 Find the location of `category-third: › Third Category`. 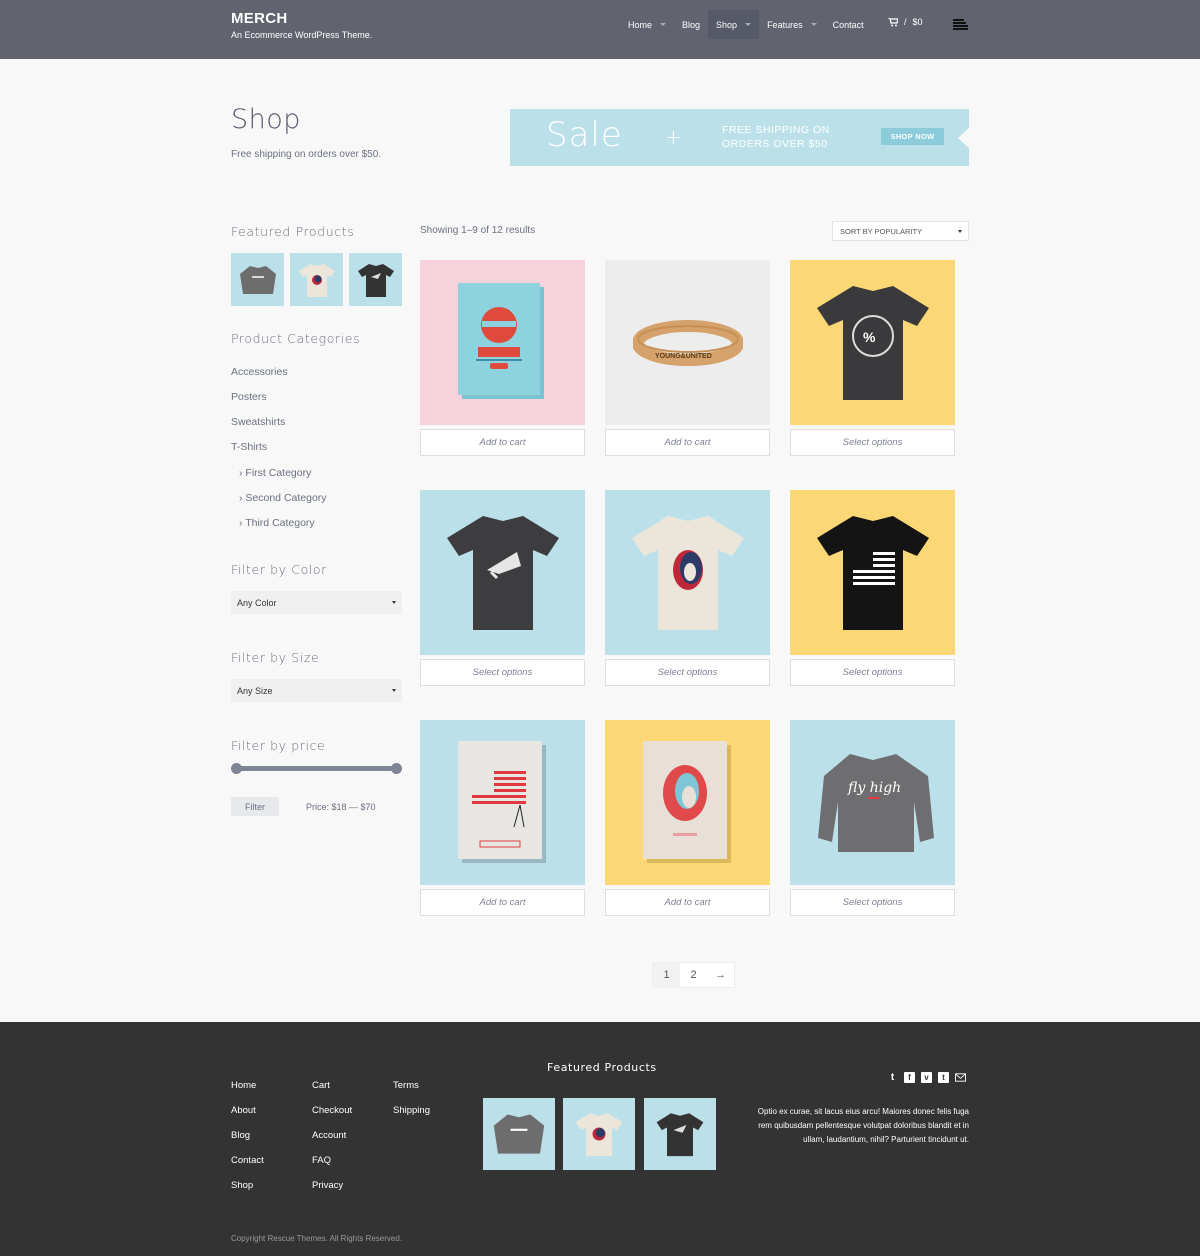

category-third: › Third Category is located at coordinates (277, 523).